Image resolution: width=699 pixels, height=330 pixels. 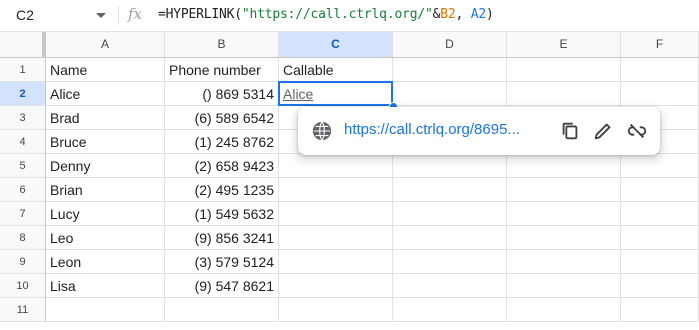 I want to click on formula-ref-b2: B2, so click(x=448, y=14).